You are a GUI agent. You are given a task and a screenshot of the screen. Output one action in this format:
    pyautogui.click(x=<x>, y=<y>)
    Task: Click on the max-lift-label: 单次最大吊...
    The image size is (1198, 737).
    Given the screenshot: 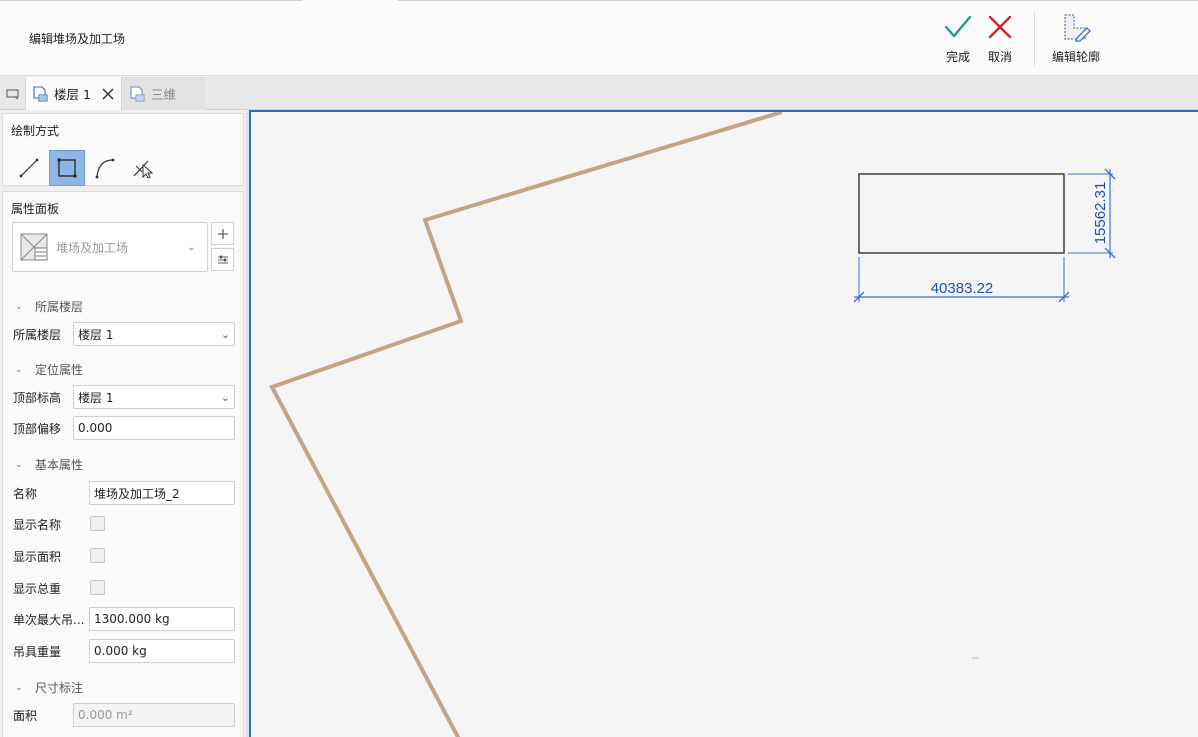 What is the action you would take?
    pyautogui.click(x=49, y=620)
    